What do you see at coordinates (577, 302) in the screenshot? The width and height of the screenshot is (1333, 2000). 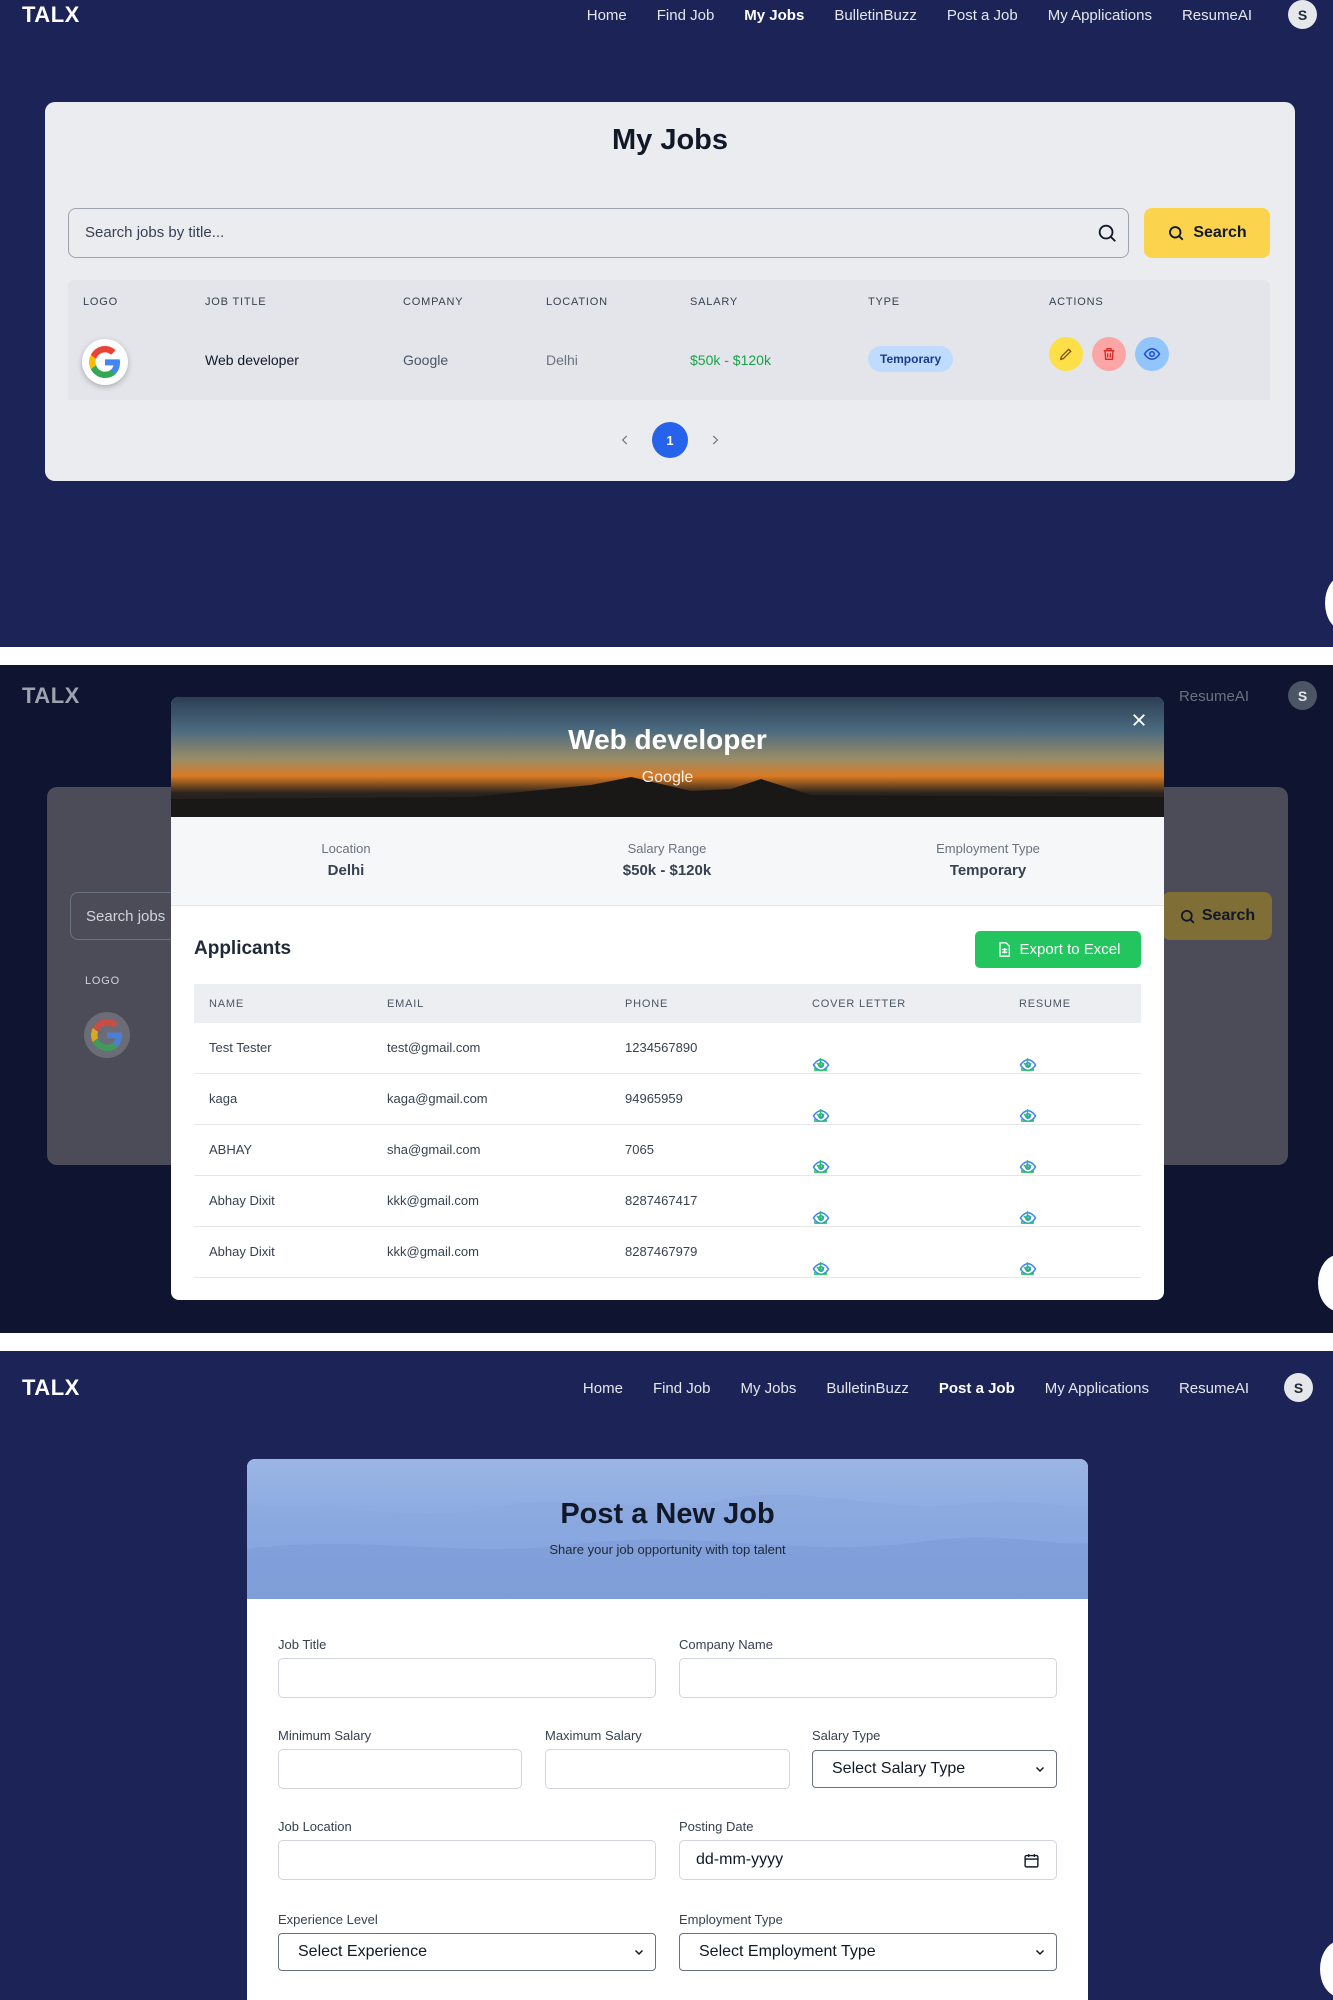 I see `header-location: LOCATION` at bounding box center [577, 302].